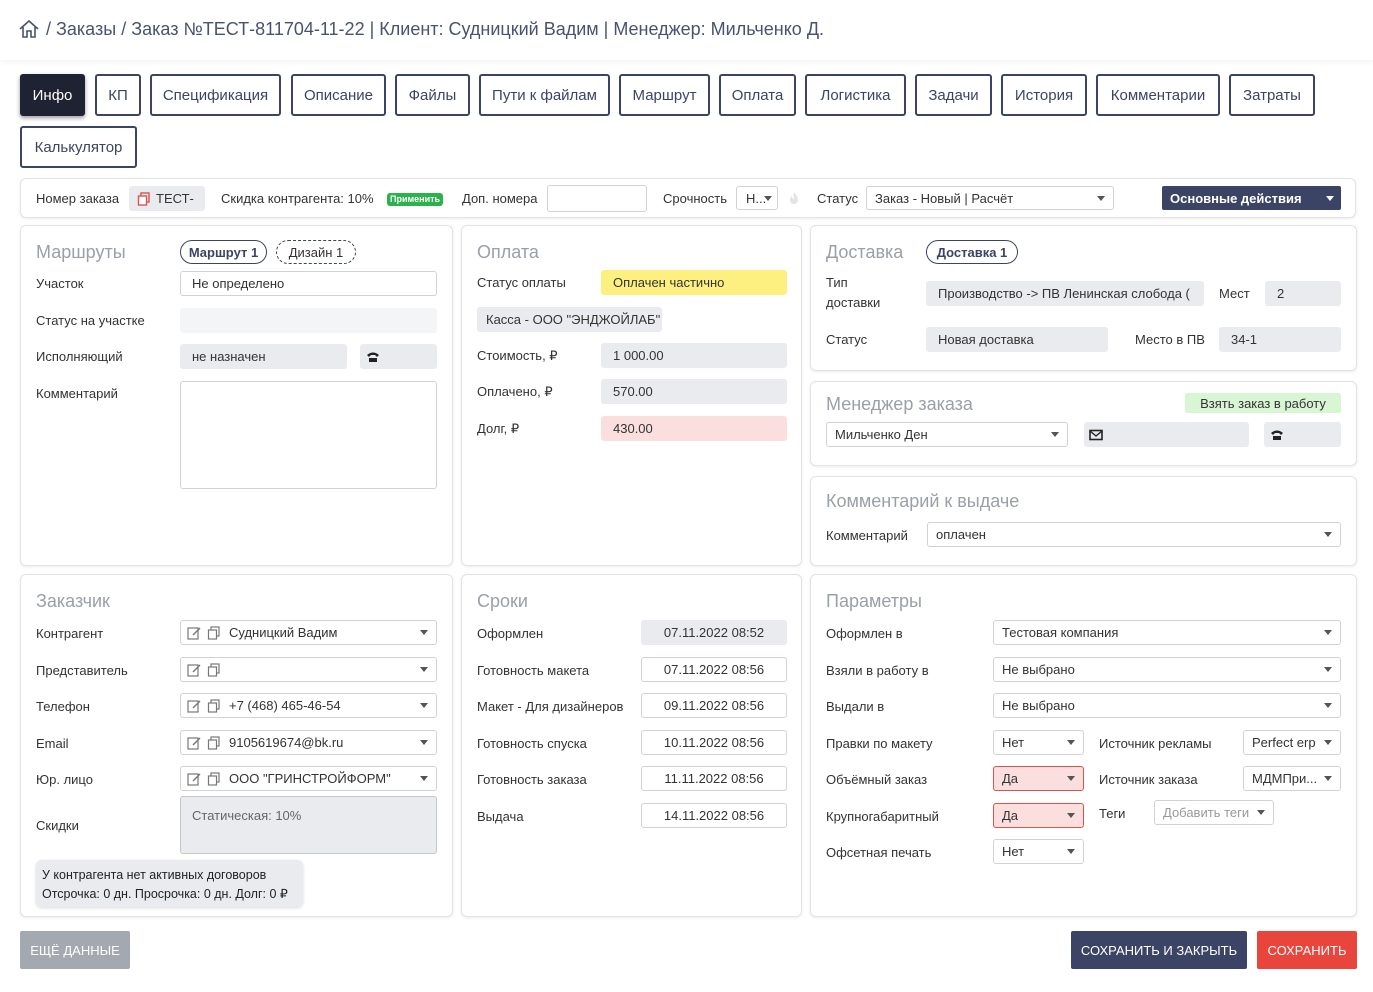  What do you see at coordinates (60, 283) in the screenshot?
I see `section-label: Участок` at bounding box center [60, 283].